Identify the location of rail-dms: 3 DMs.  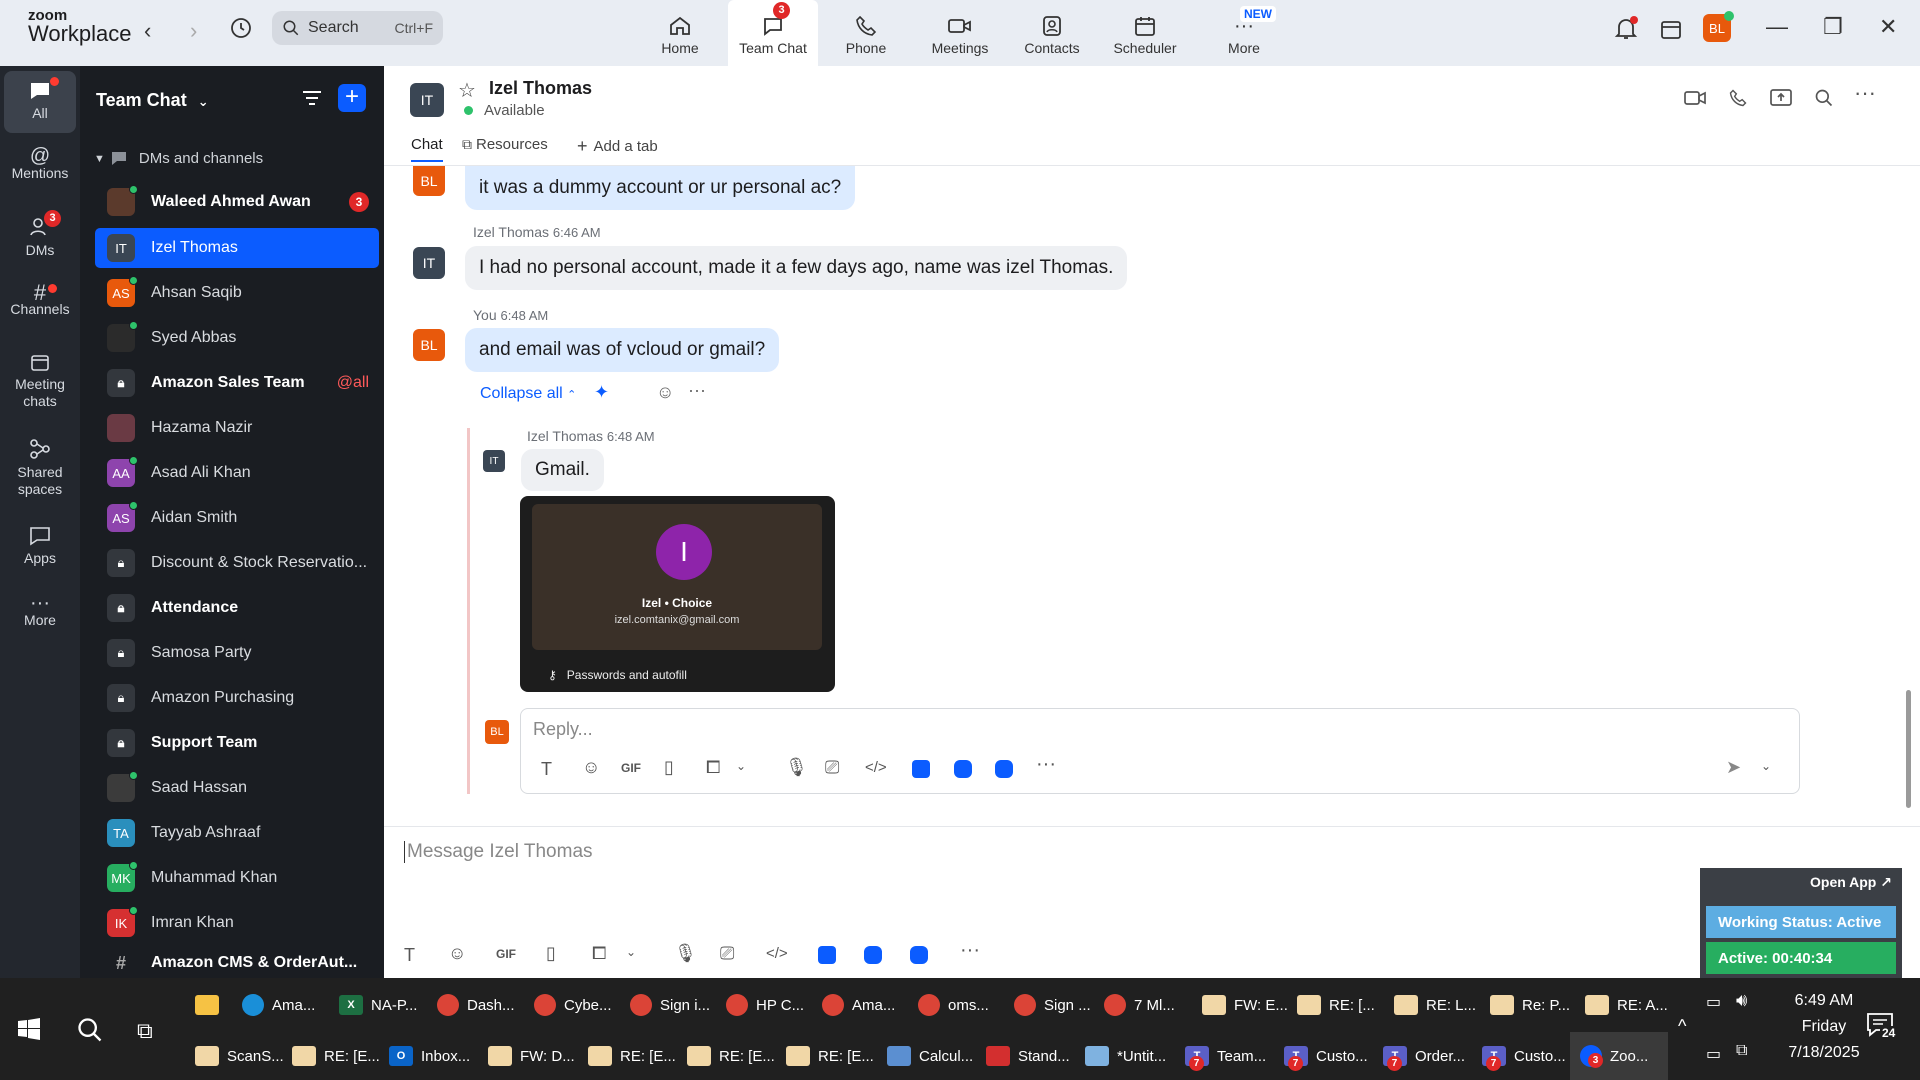
(40, 239).